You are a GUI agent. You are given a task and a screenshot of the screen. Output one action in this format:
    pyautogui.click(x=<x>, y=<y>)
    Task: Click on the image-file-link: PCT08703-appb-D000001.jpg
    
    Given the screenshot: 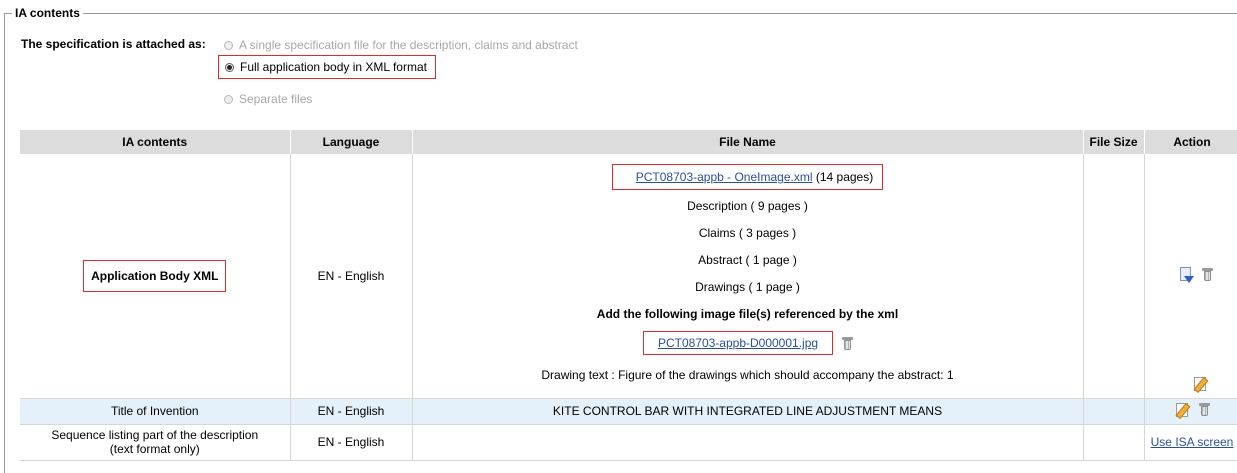 What is the action you would take?
    pyautogui.click(x=738, y=343)
    